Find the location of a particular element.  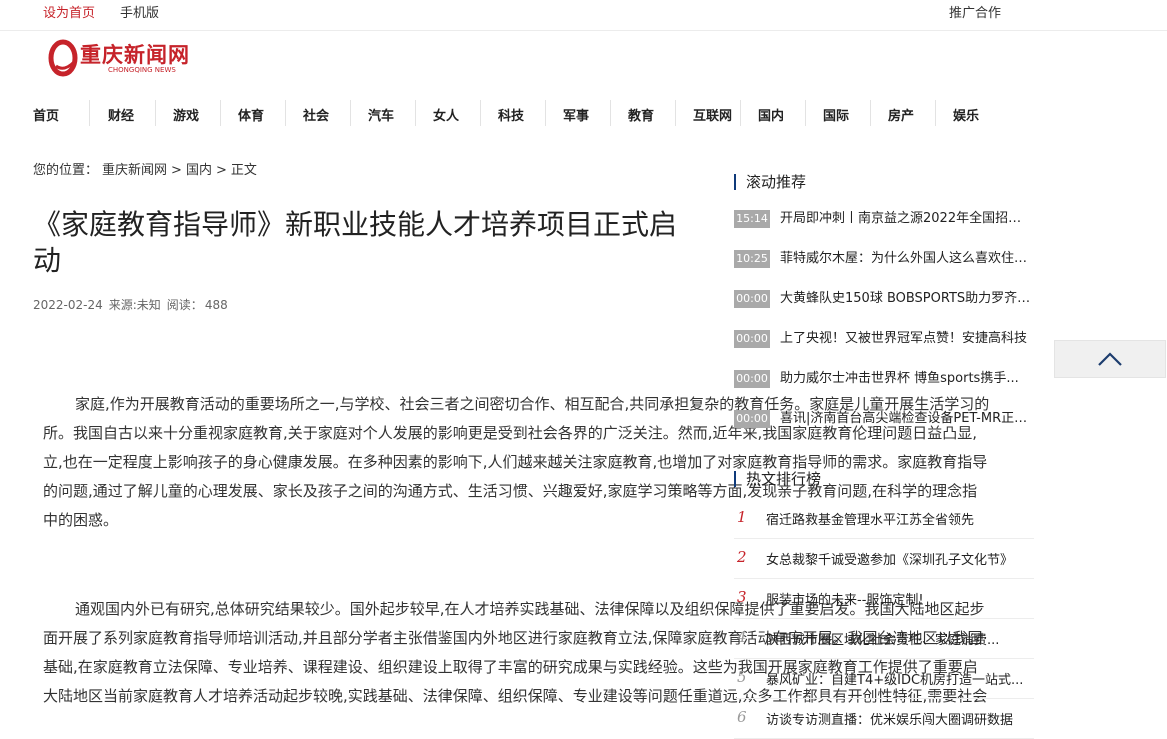

nav-item-women: 女人 is located at coordinates (446, 114).